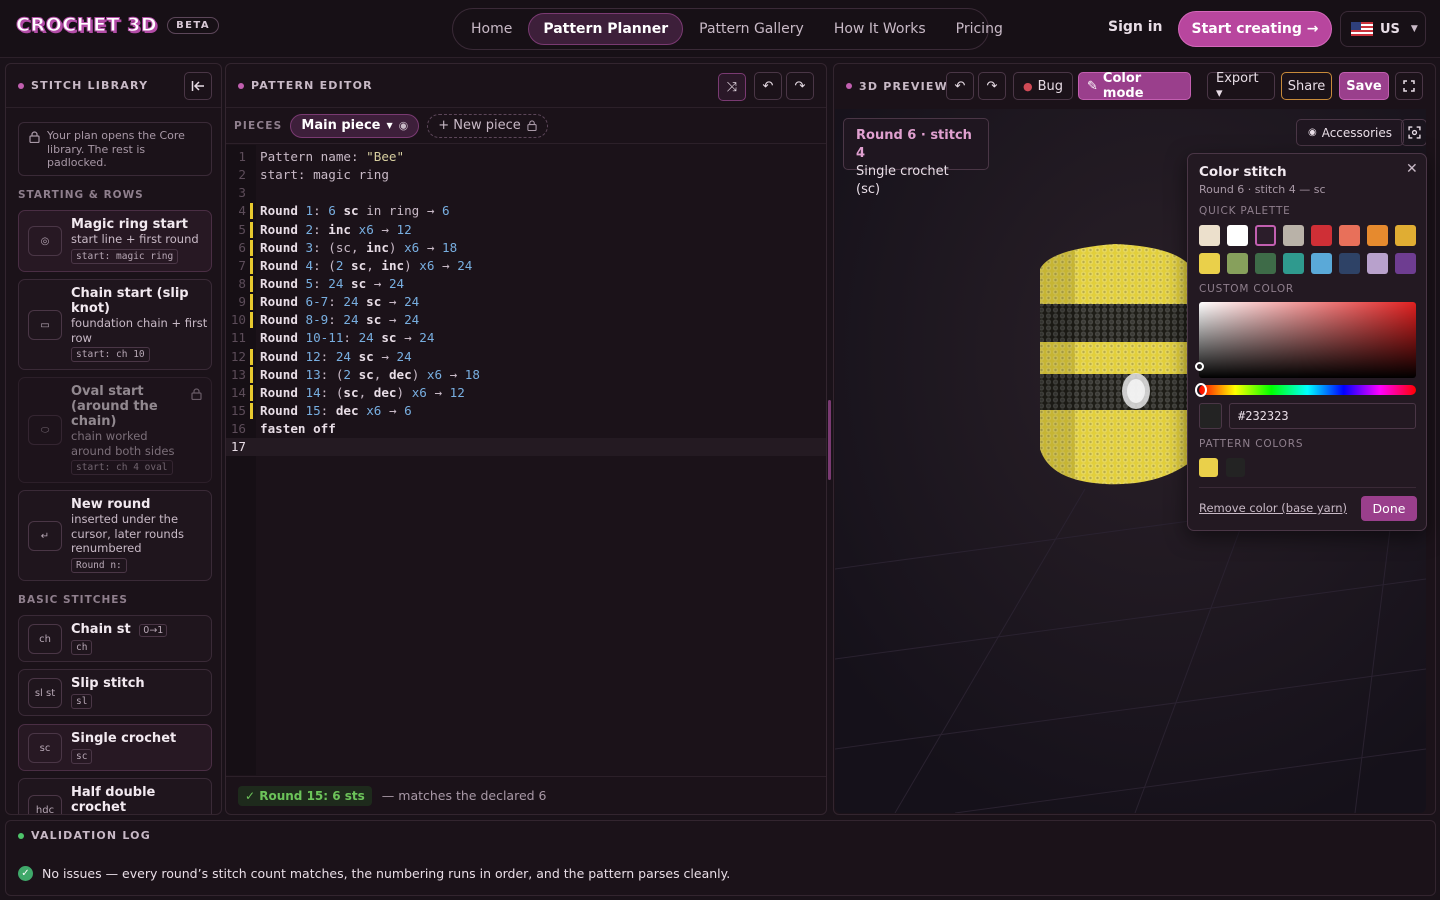  What do you see at coordinates (1135, 27) in the screenshot?
I see `sign-in-link: Sign in` at bounding box center [1135, 27].